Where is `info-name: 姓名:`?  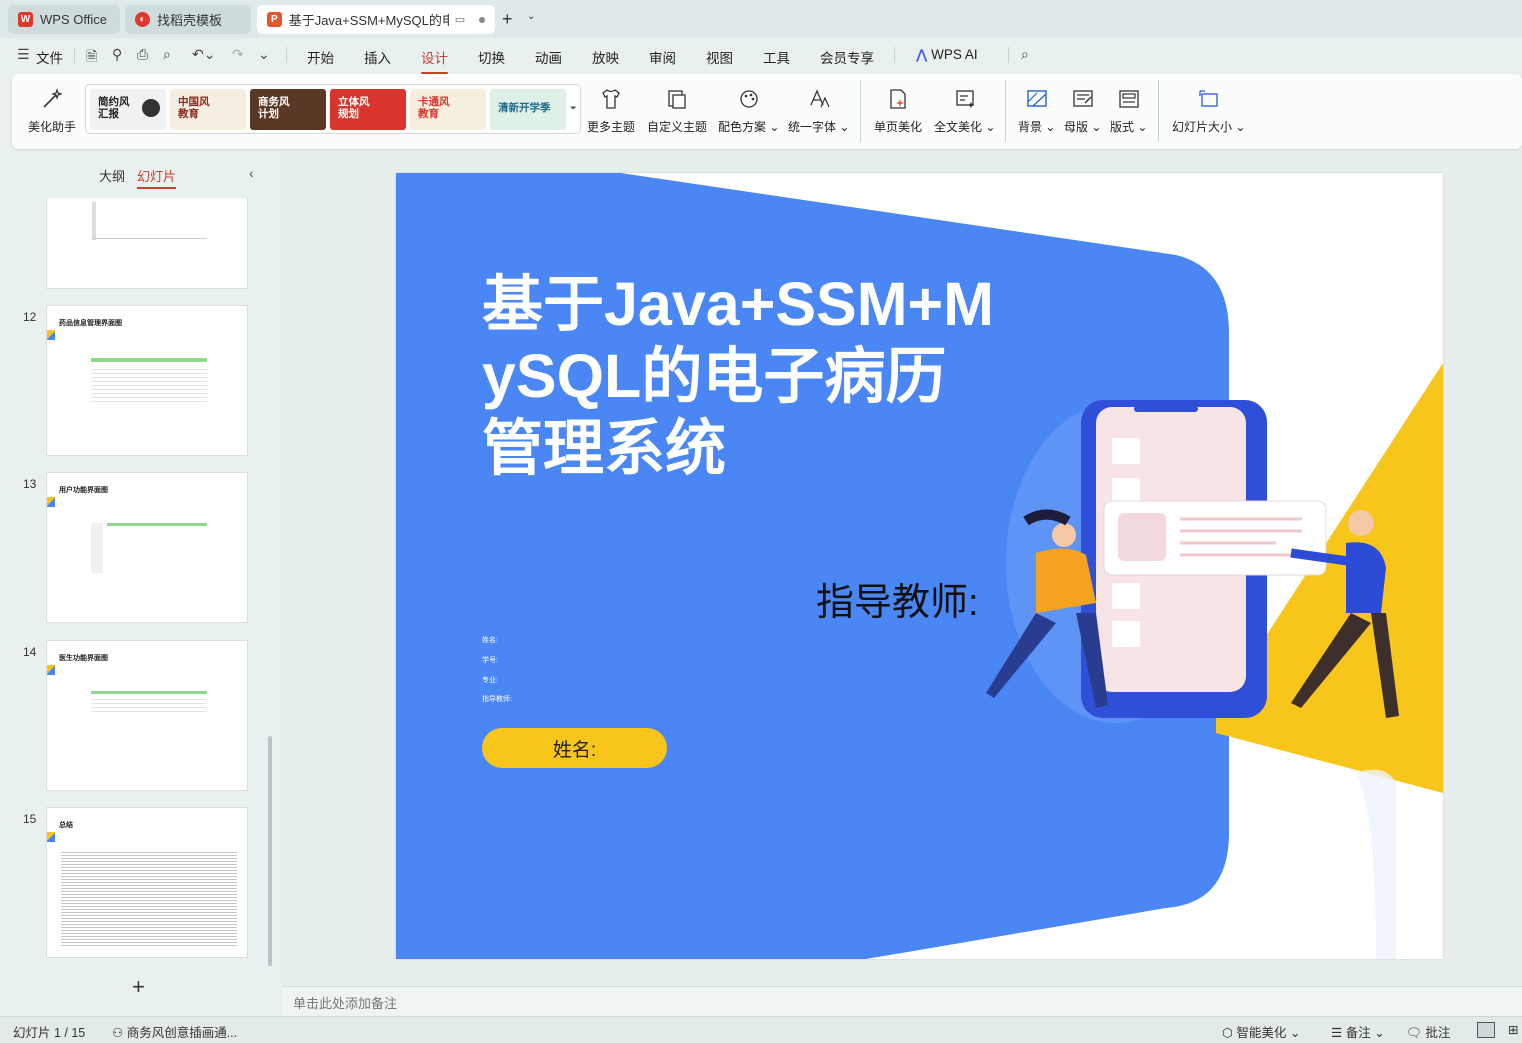 info-name: 姓名: is located at coordinates (490, 640).